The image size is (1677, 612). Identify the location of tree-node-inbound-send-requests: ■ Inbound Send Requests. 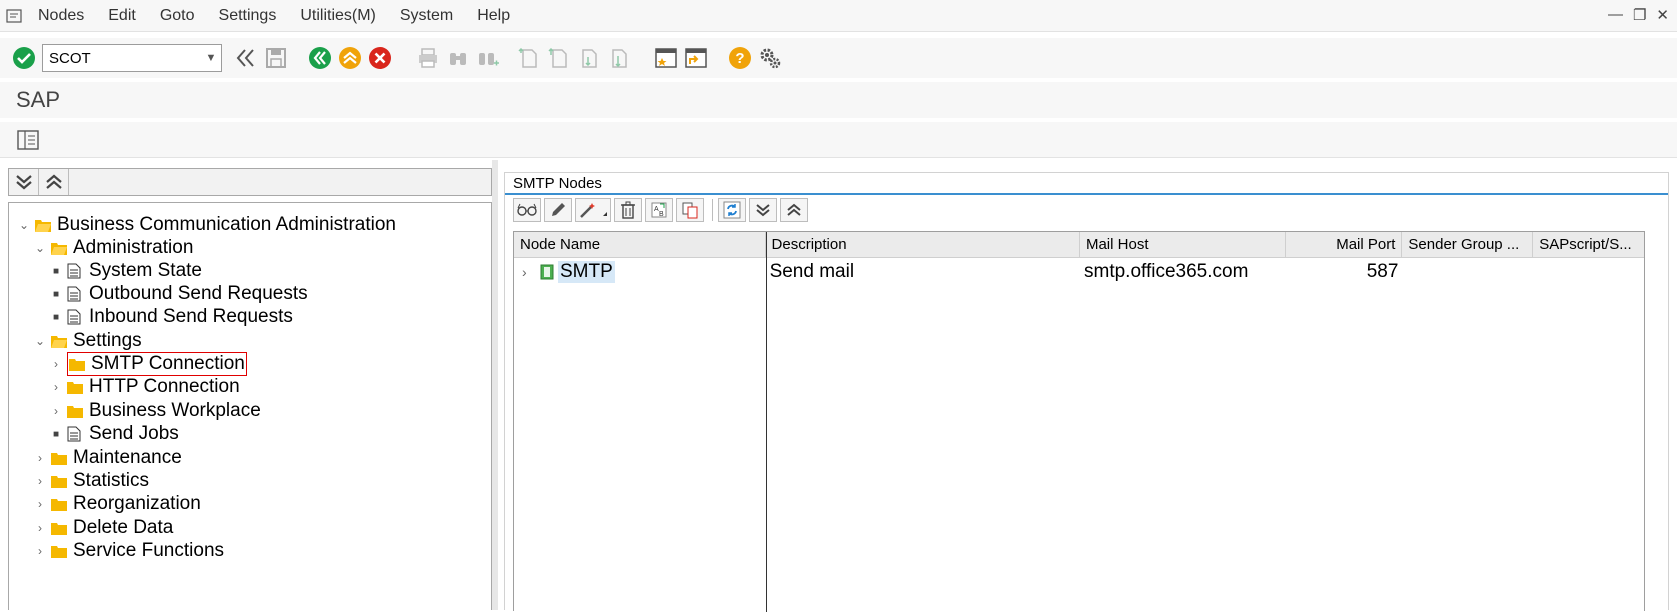
(171, 317).